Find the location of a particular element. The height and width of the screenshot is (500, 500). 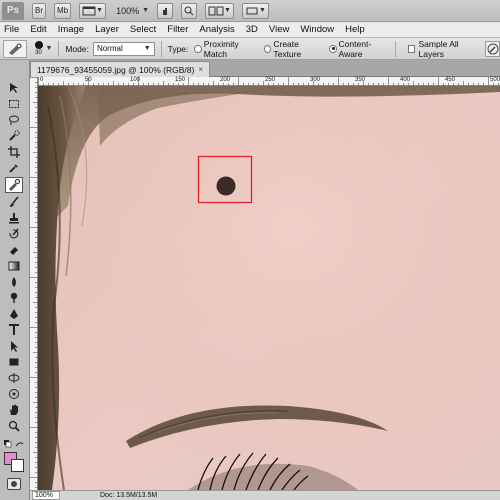

blur-tool is located at coordinates (14, 282).